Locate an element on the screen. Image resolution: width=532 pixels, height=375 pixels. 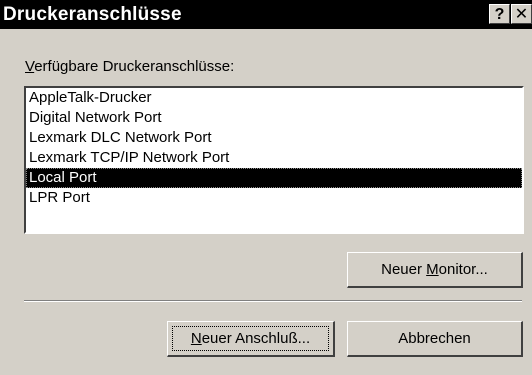
title-bar: Druckeranschlüsse ? ✕ is located at coordinates (266, 14).